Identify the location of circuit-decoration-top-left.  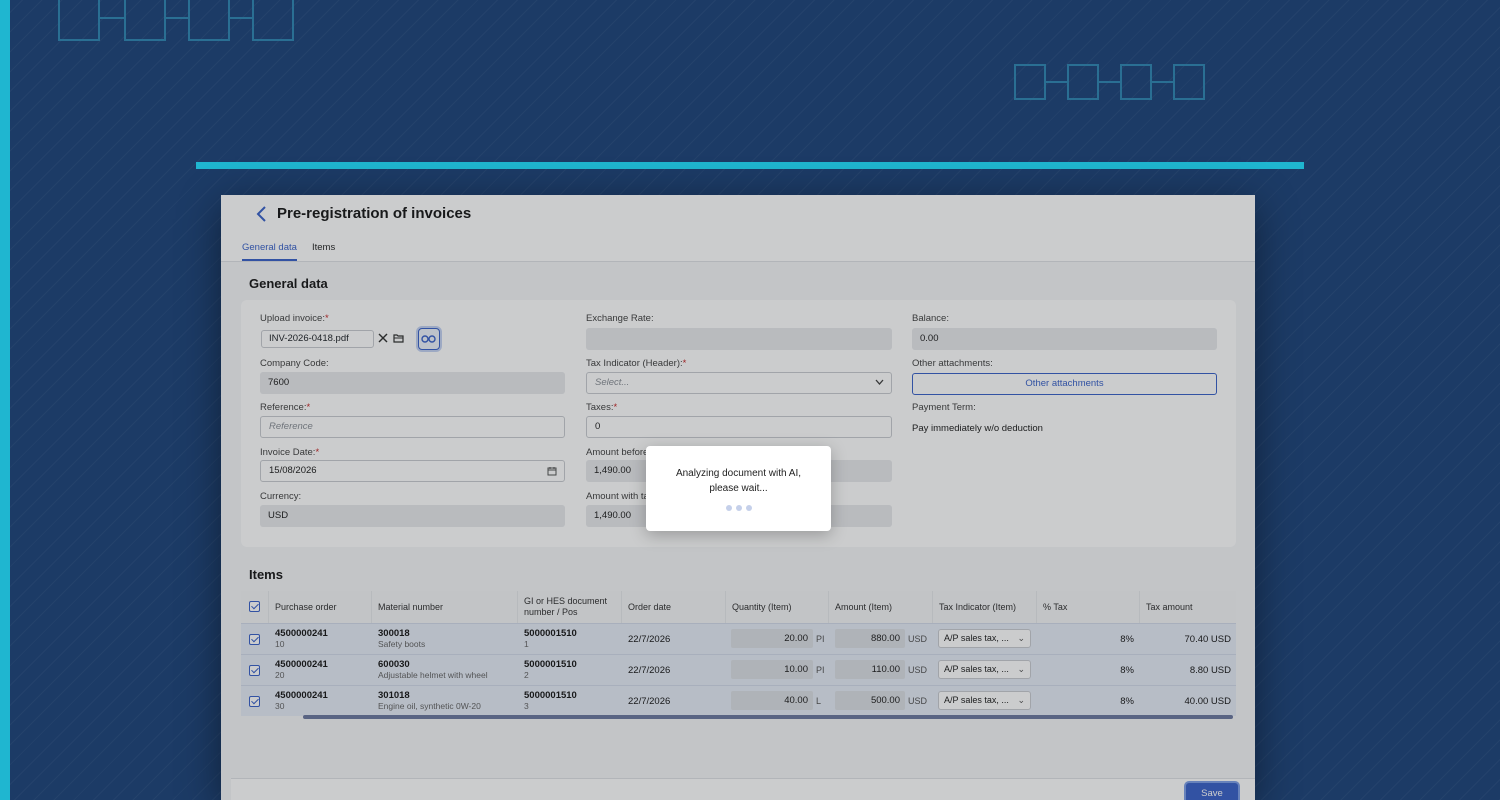
(176, 20).